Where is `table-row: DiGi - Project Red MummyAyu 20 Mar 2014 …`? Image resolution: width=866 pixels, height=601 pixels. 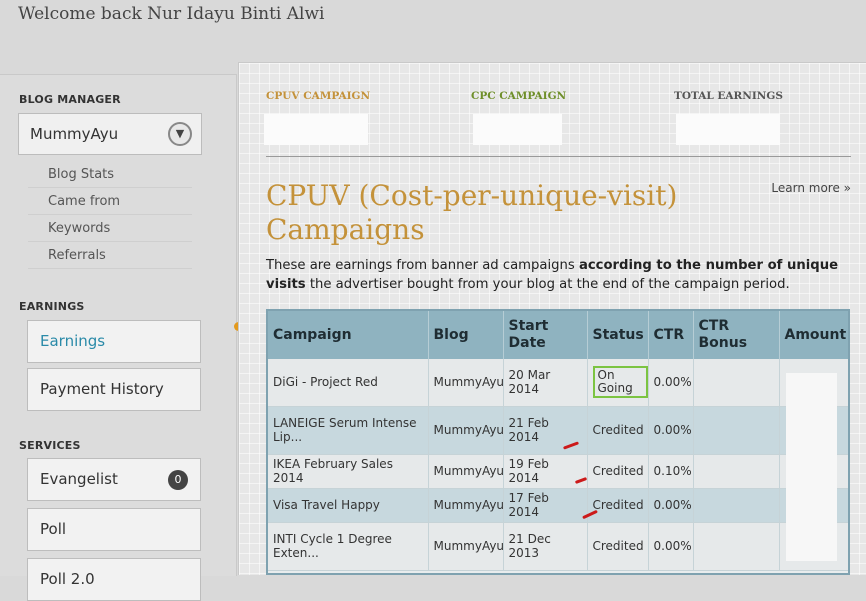
table-row: DiGi - Project Red MummyAyu 20 Mar 2014 … is located at coordinates (558, 383).